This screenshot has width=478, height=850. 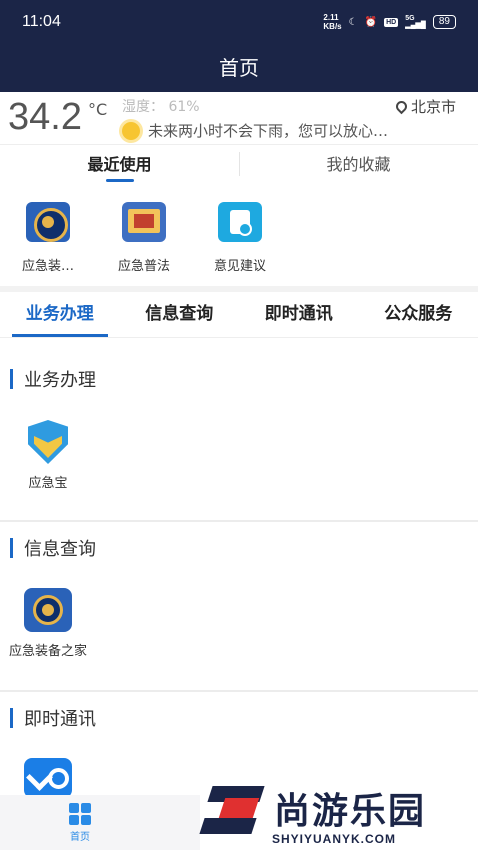 I want to click on recent-app-feedback: 意见建议, so click(x=240, y=235).